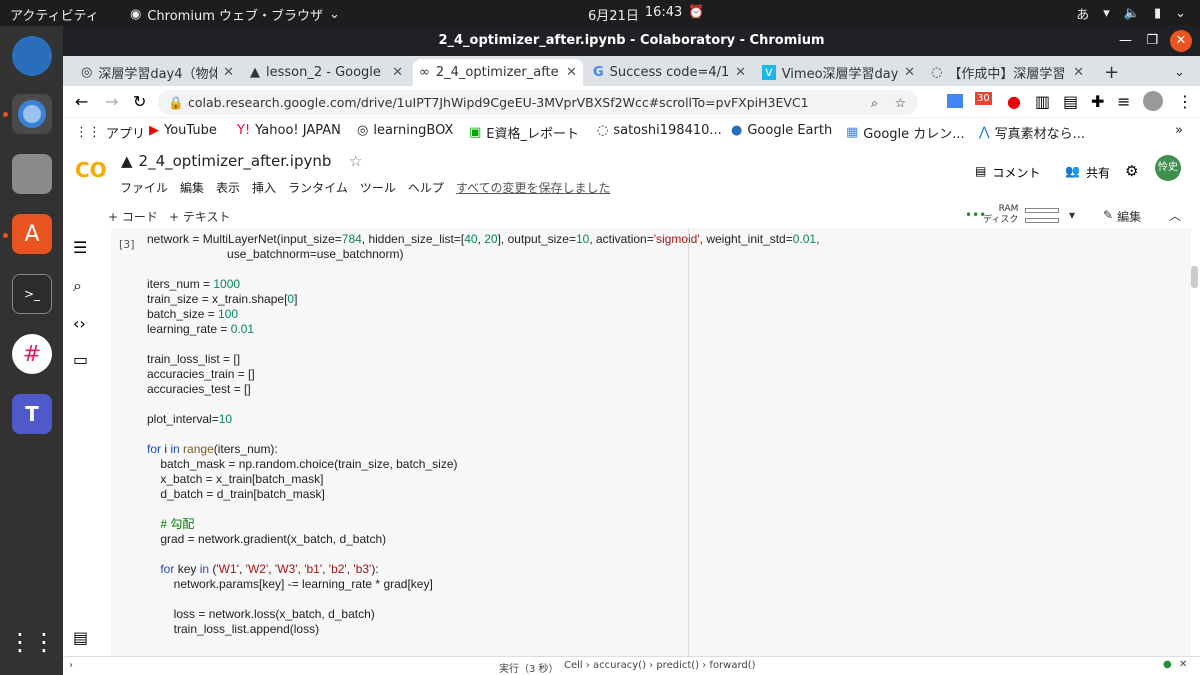 This screenshot has height=675, width=1200. What do you see at coordinates (1014, 101) in the screenshot?
I see `record-extension-icon: ●` at bounding box center [1014, 101].